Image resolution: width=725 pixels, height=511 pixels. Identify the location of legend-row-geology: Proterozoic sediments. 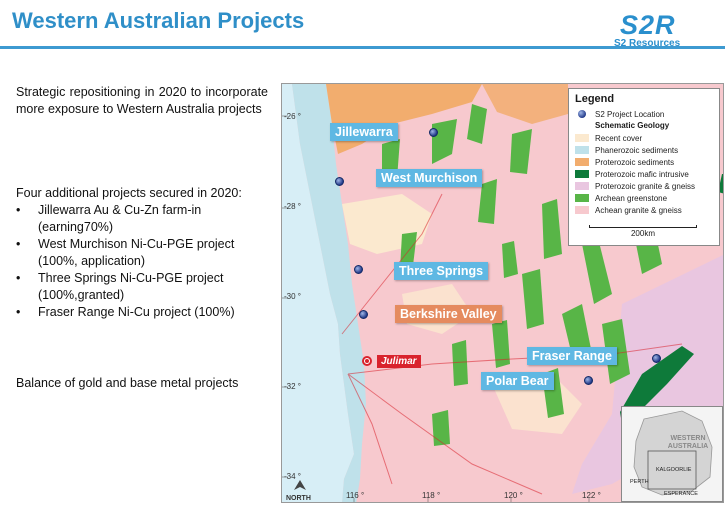
(644, 162).